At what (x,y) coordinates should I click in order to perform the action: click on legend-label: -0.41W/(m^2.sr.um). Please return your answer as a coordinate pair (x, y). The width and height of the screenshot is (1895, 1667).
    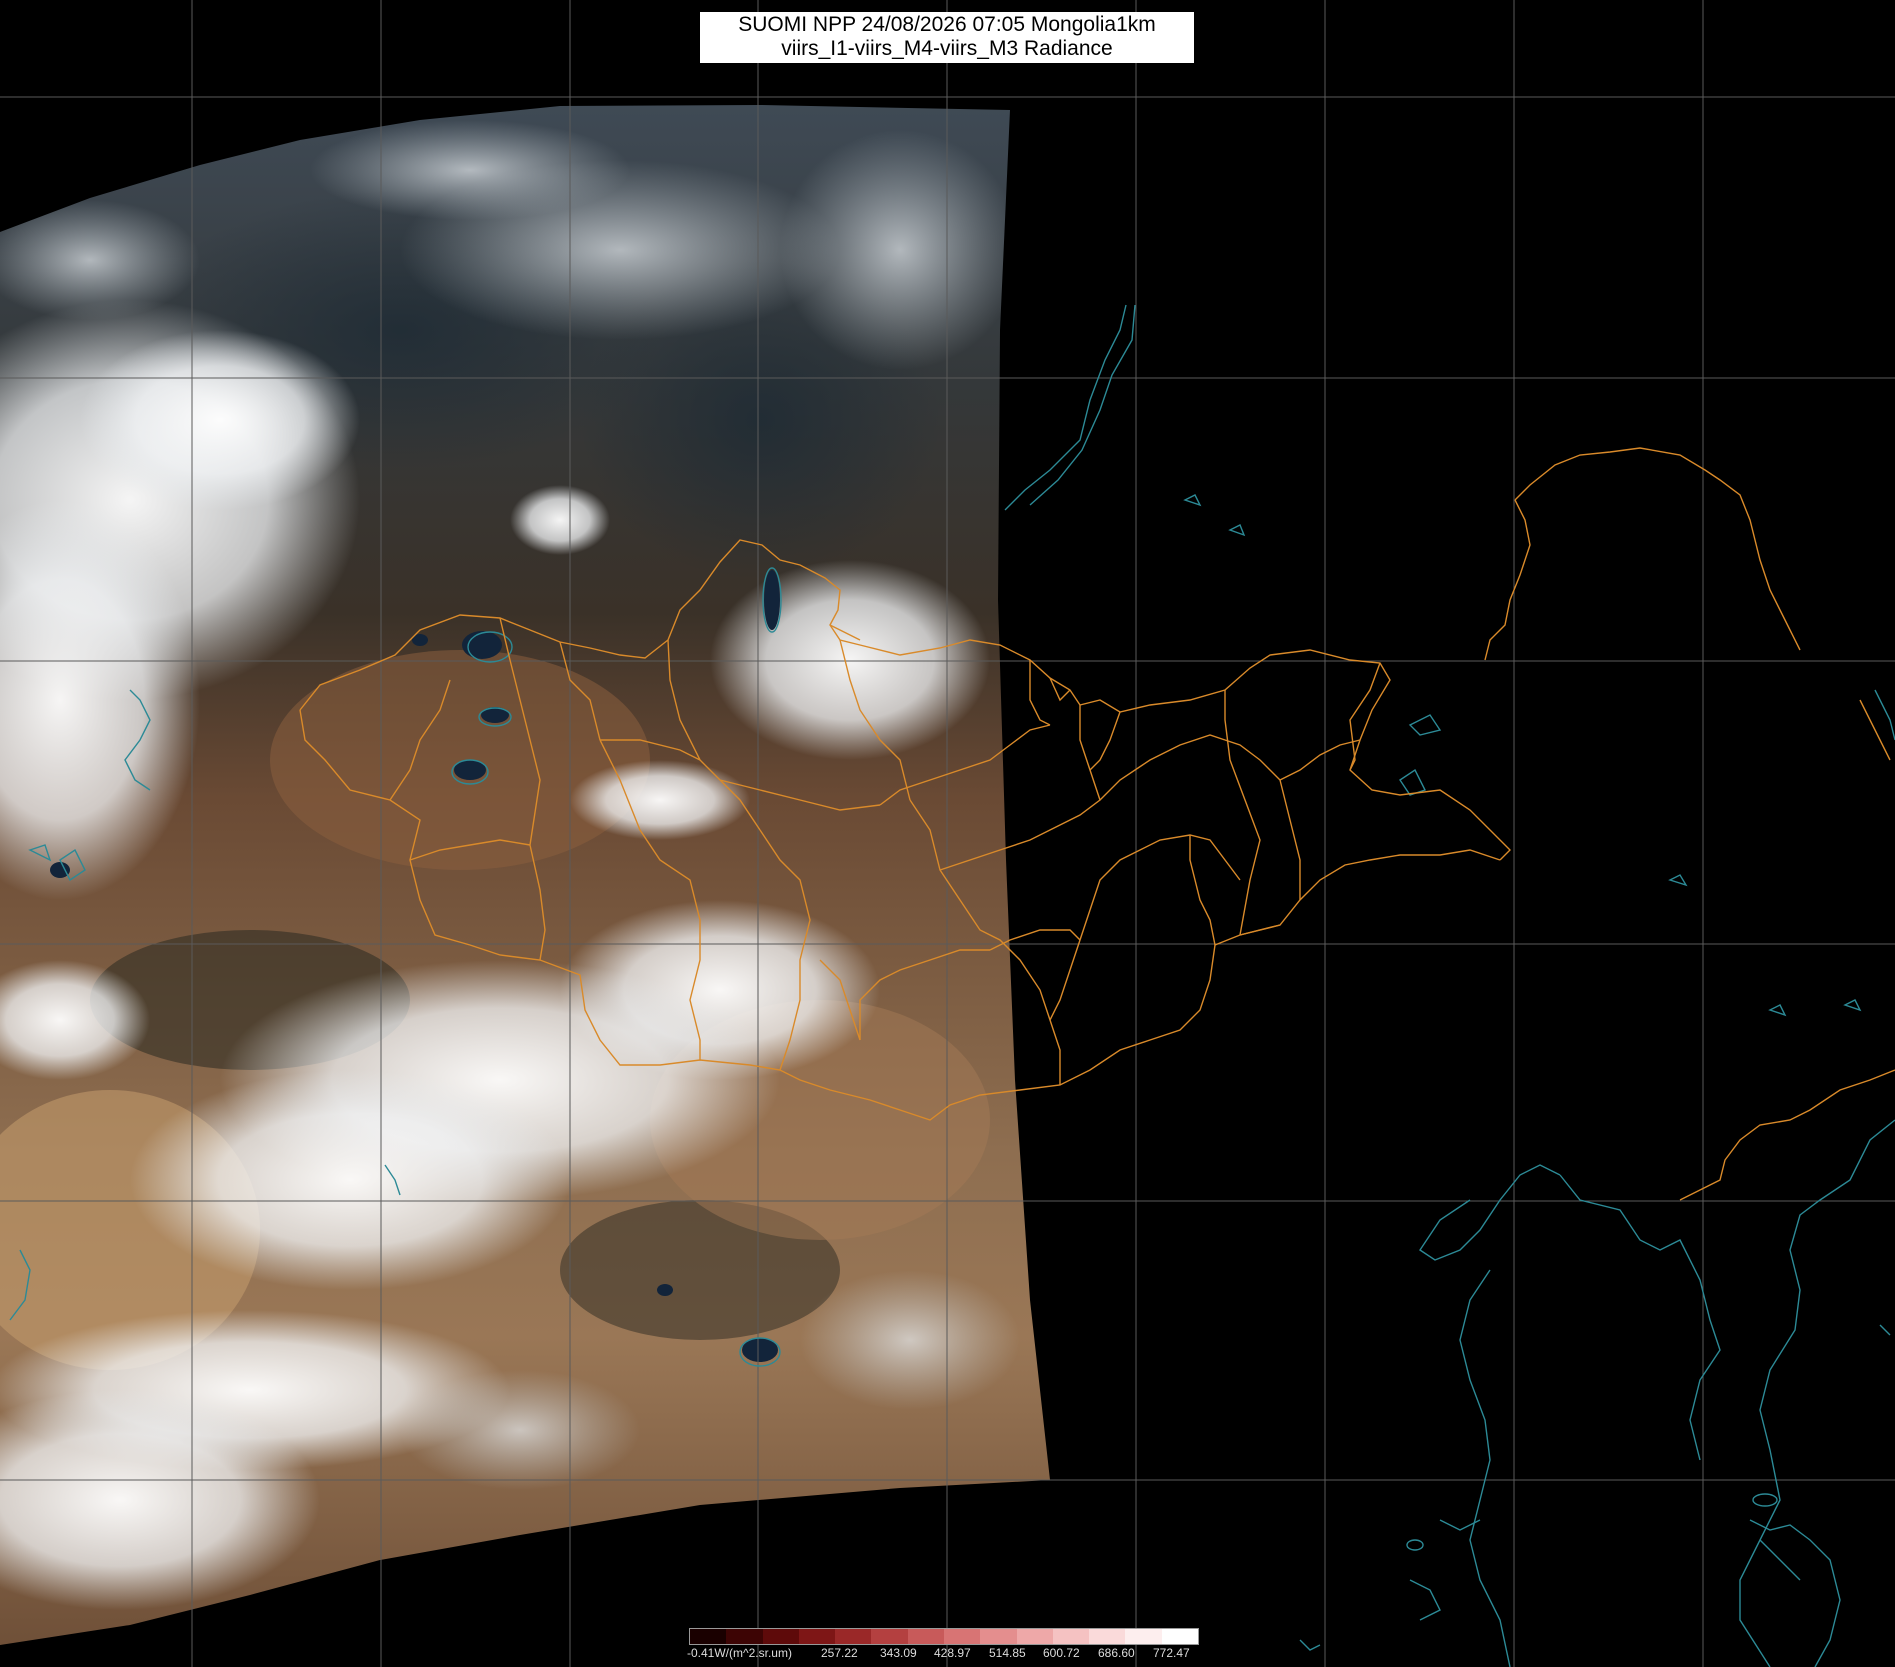
    Looking at the image, I should click on (739, 1653).